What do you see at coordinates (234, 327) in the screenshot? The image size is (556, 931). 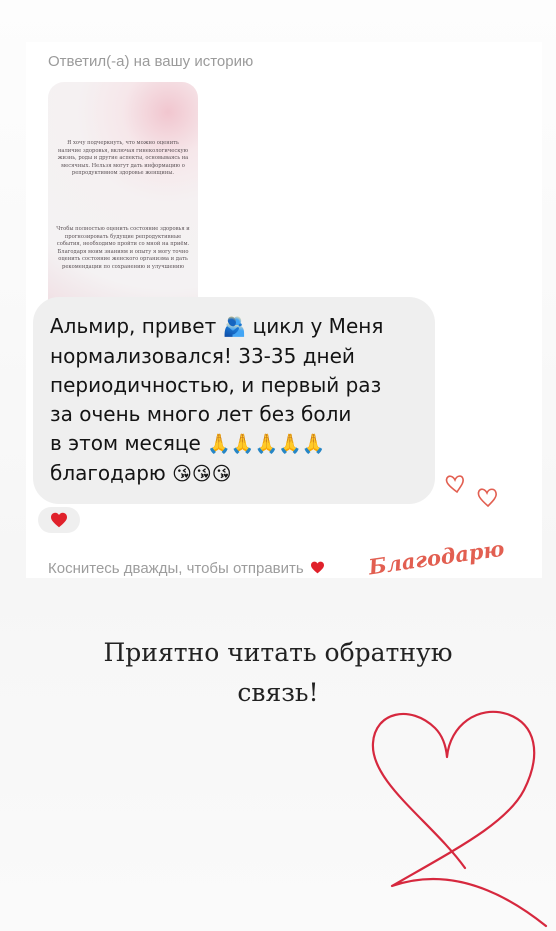 I see `people-hugging-emoji: 🫂` at bounding box center [234, 327].